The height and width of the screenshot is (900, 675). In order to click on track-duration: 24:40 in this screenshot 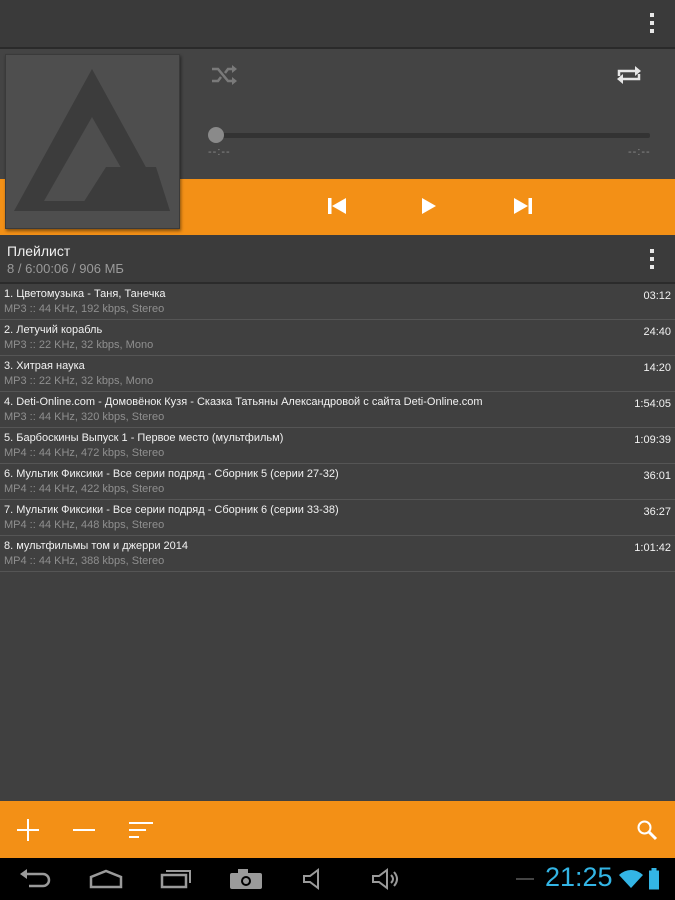, I will do `click(657, 332)`.